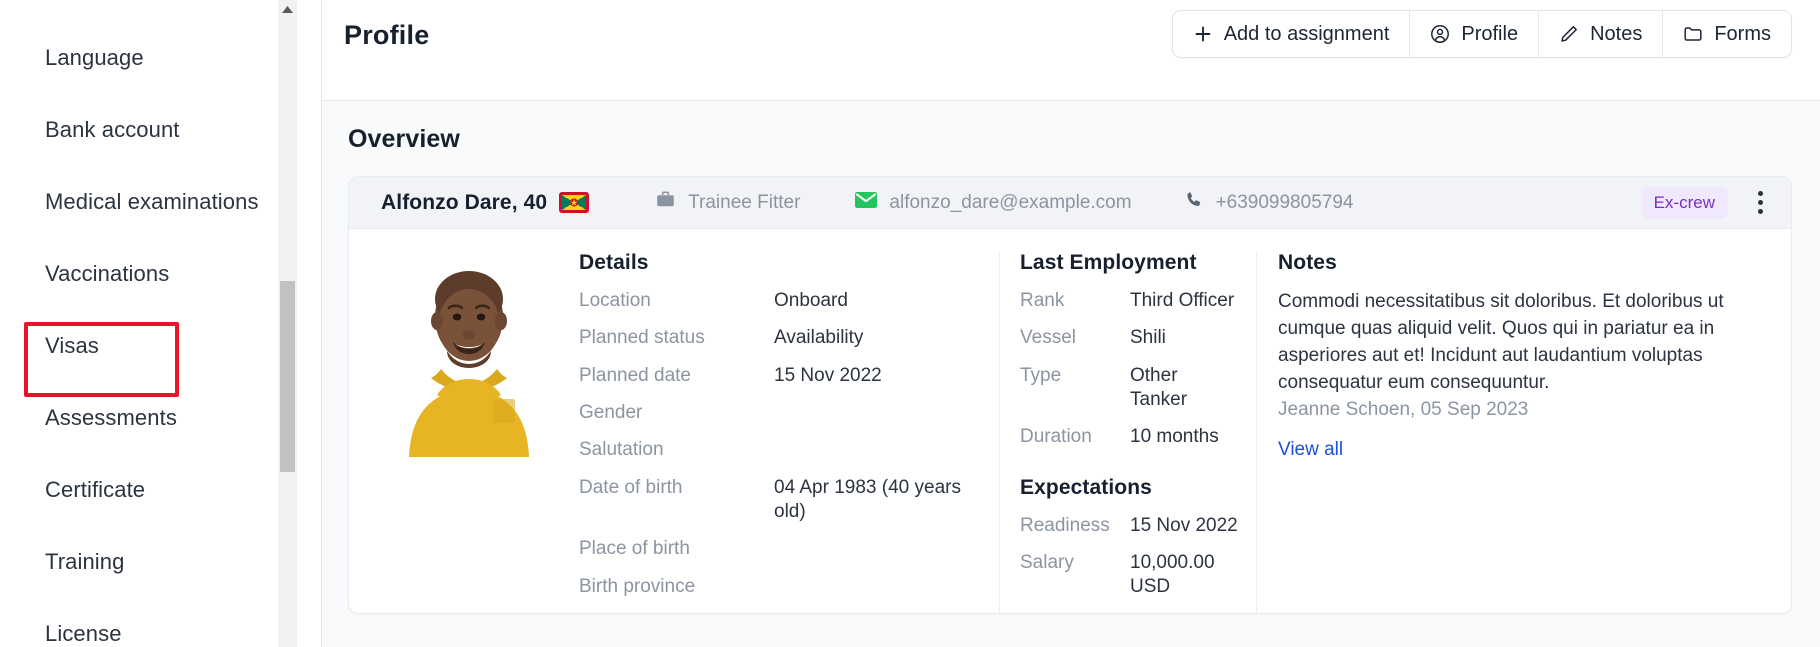  I want to click on detail-label: Place of birth, so click(634, 549).